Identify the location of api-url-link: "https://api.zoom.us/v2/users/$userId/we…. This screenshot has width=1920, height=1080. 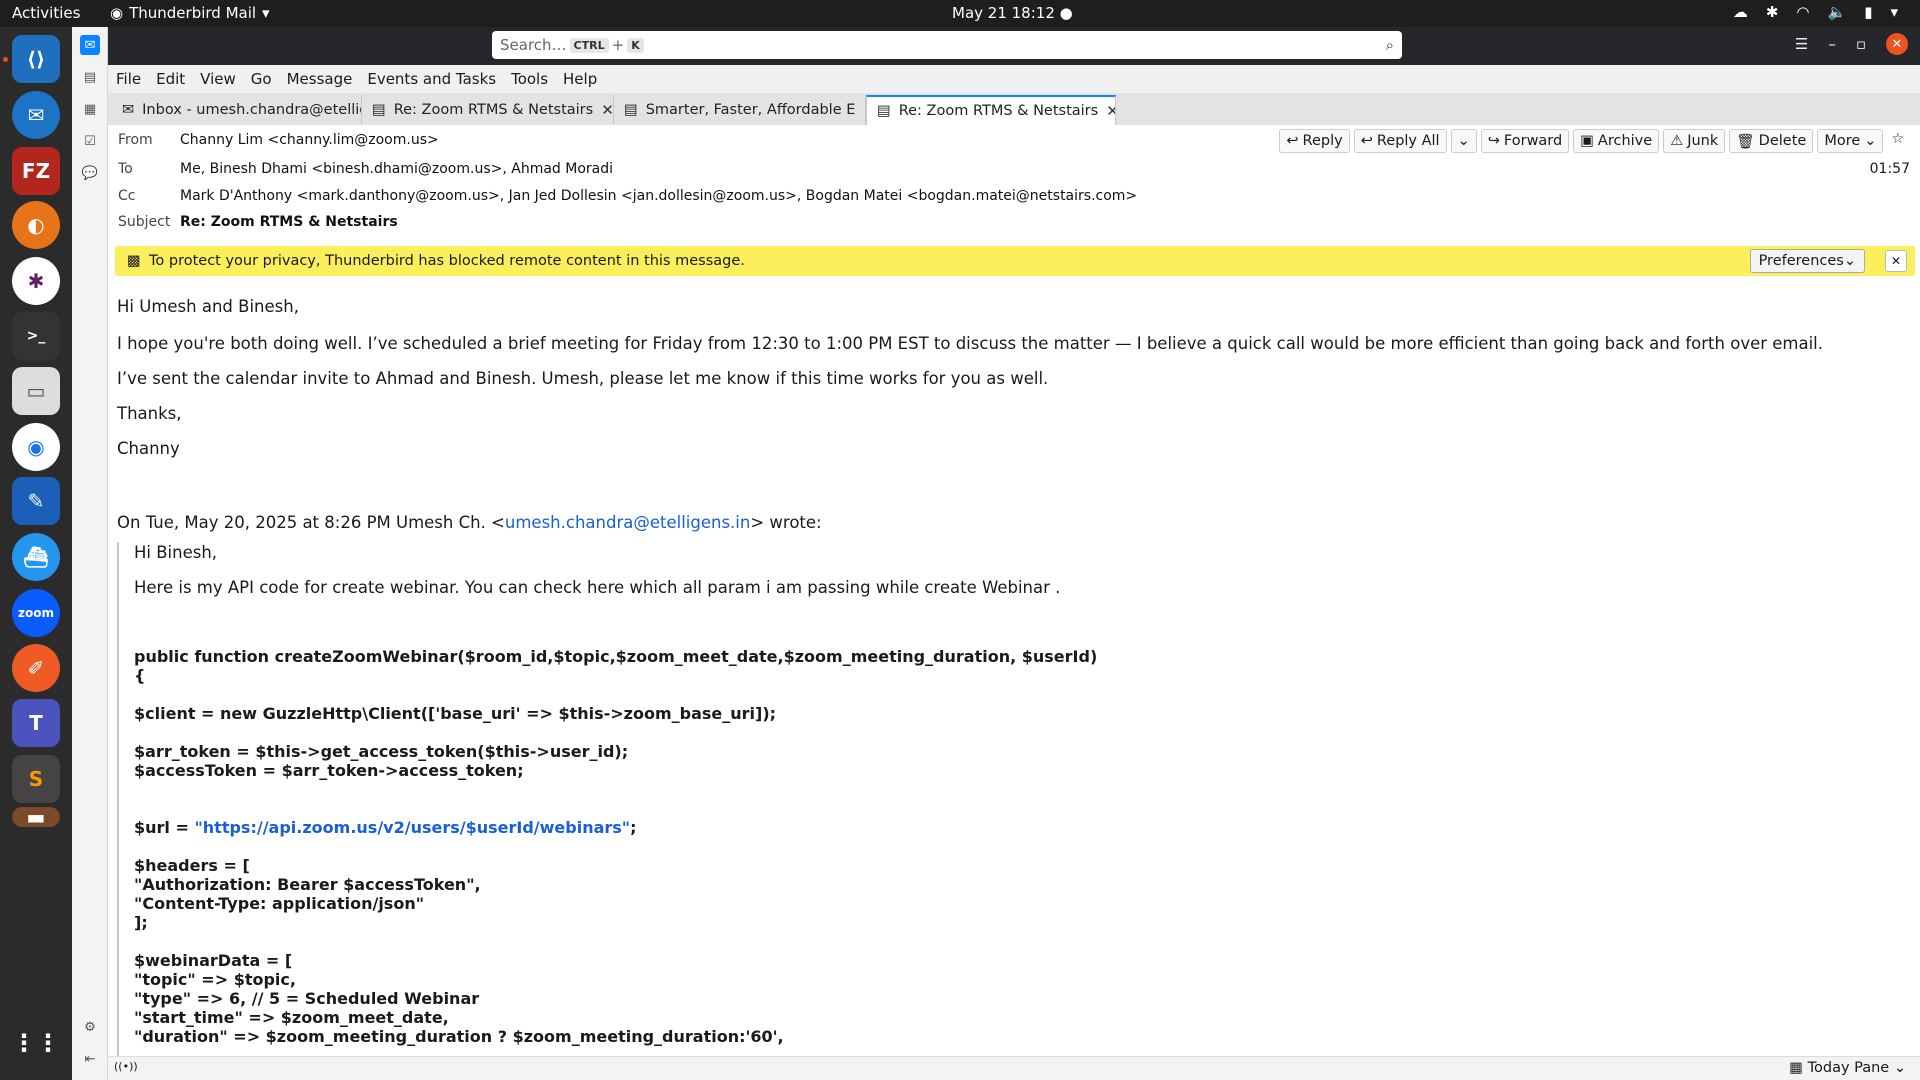
(412, 827).